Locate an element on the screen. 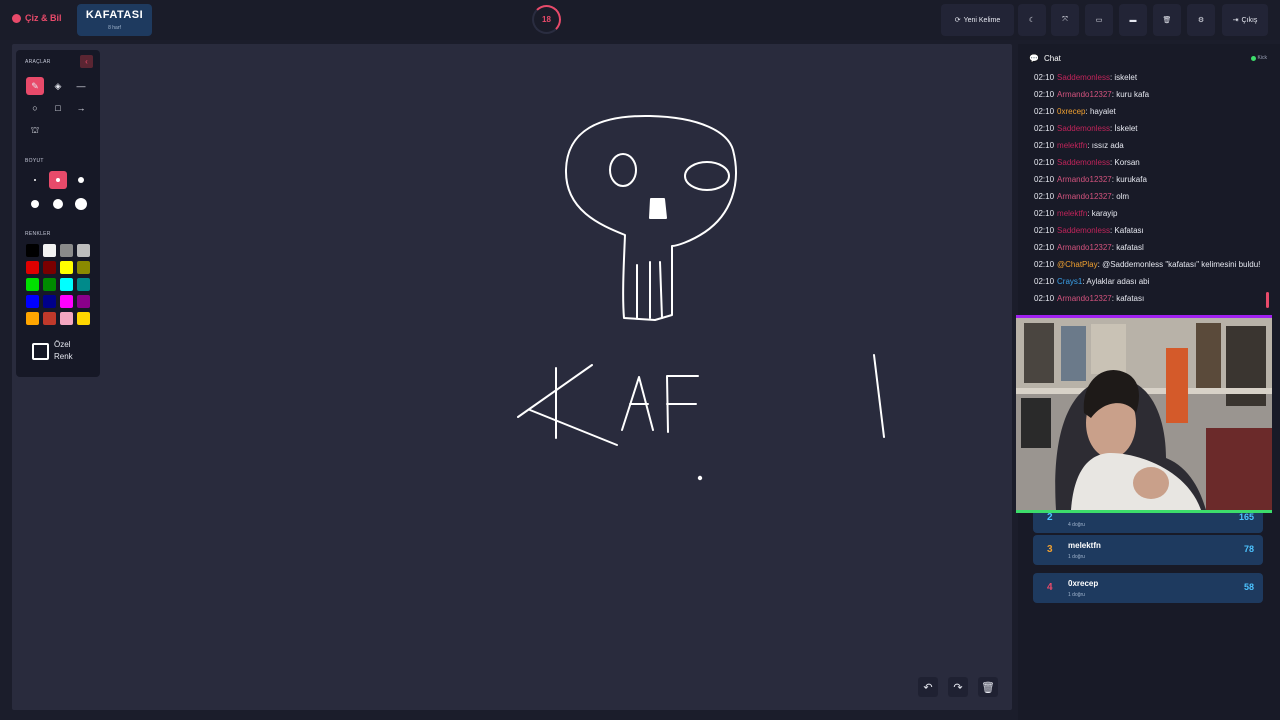  fullscreen-button: ⤧ is located at coordinates (1065, 20).